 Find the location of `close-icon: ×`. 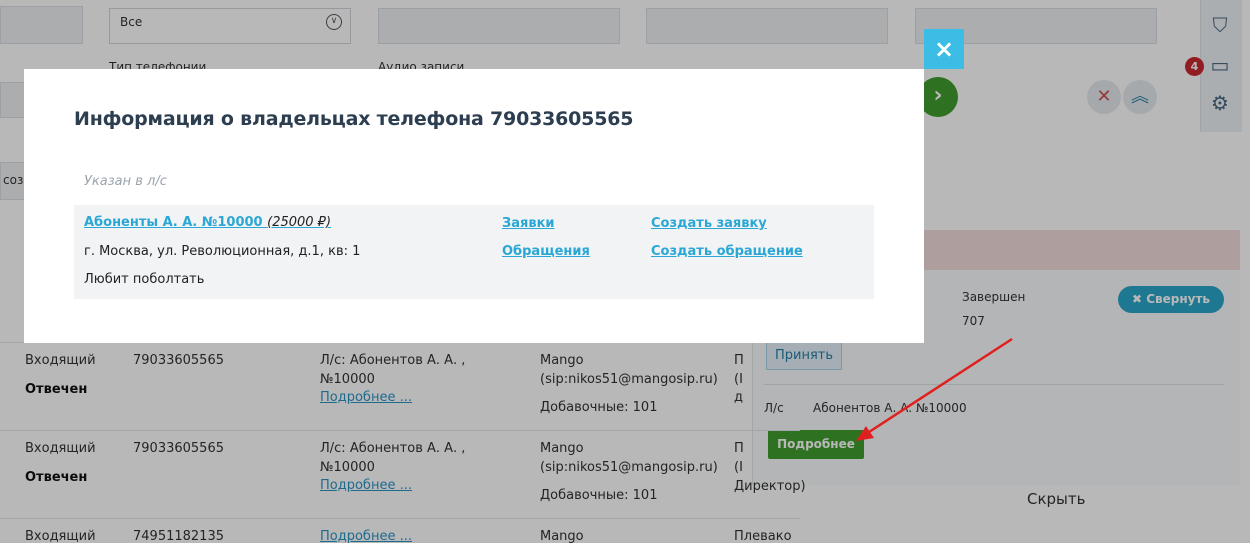

close-icon: × is located at coordinates (944, 49).